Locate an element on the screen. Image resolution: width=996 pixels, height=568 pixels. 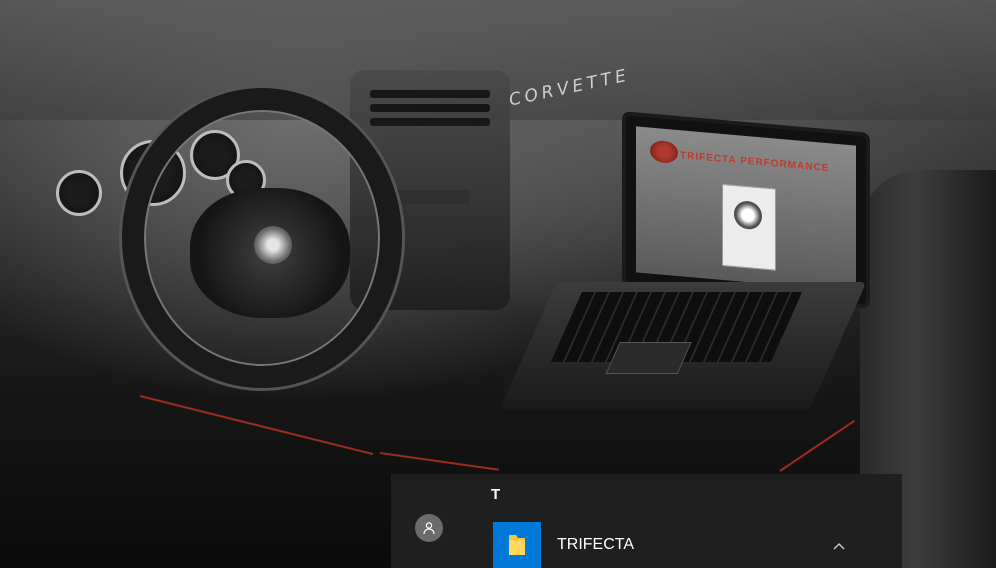
laptop-keyboard is located at coordinates (683, 346).